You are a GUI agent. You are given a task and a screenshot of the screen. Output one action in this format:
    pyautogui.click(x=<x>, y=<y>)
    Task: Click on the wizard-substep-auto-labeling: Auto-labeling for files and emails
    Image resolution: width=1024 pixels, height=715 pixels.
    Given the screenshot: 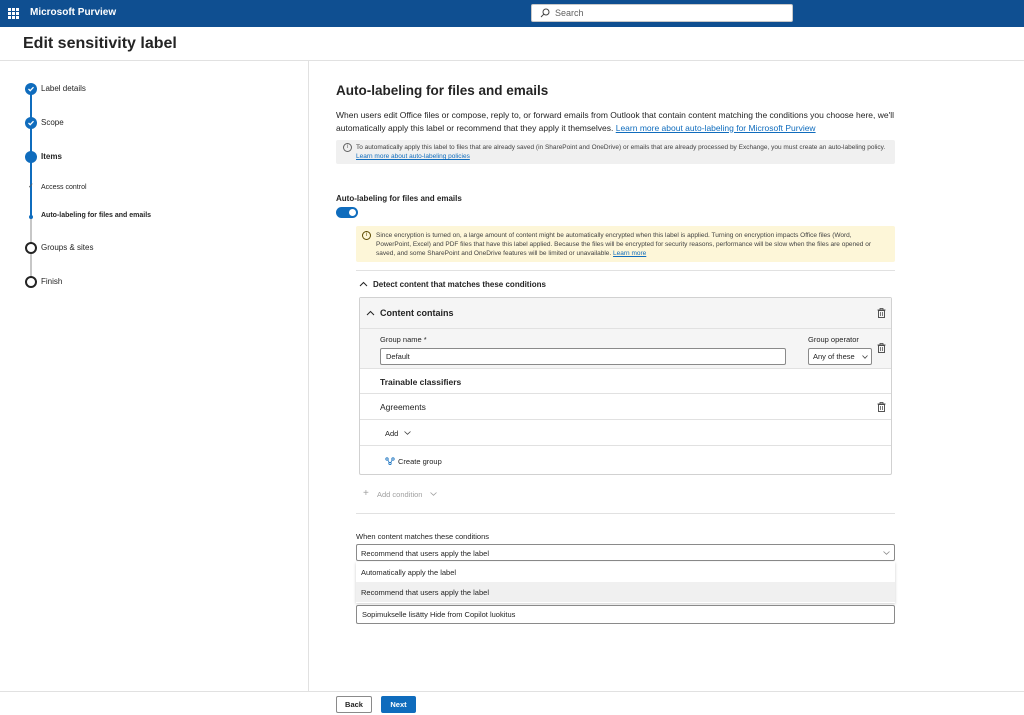 What is the action you would take?
    pyautogui.click(x=96, y=215)
    